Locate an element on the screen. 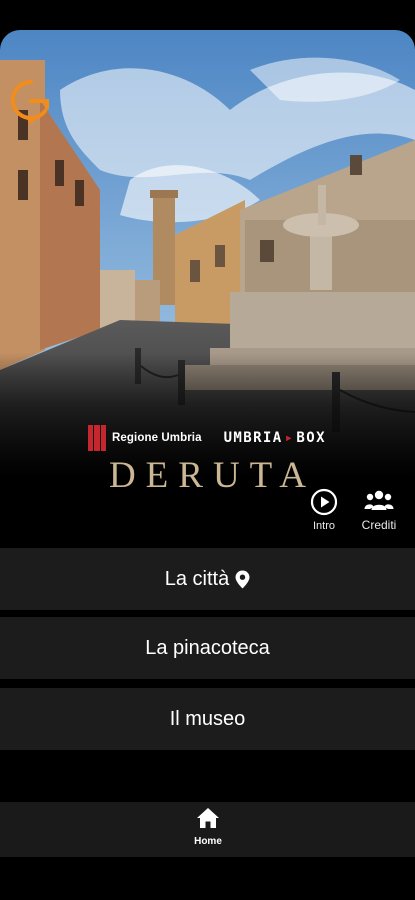 The height and width of the screenshot is (900, 415). intro-button: Intro is located at coordinates (324, 510).